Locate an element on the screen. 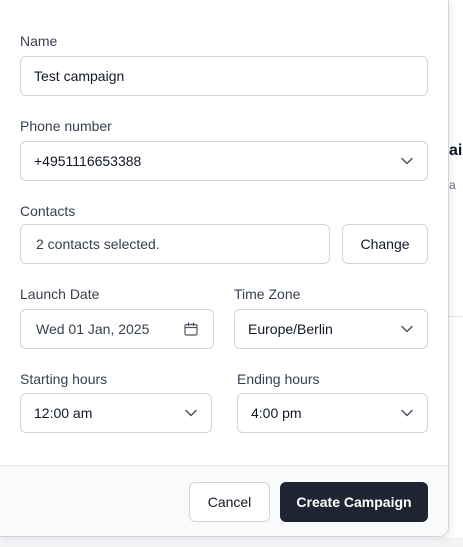 Image resolution: width=463 pixels, height=547 pixels. modal-footer: Cancel Create Campaign is located at coordinates (224, 500).